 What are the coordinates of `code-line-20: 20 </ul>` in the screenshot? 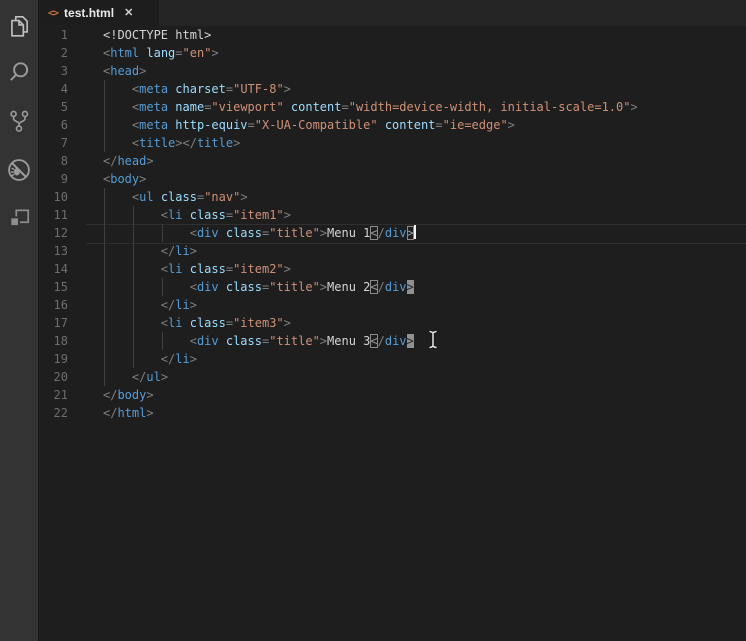 It's located at (392, 377).